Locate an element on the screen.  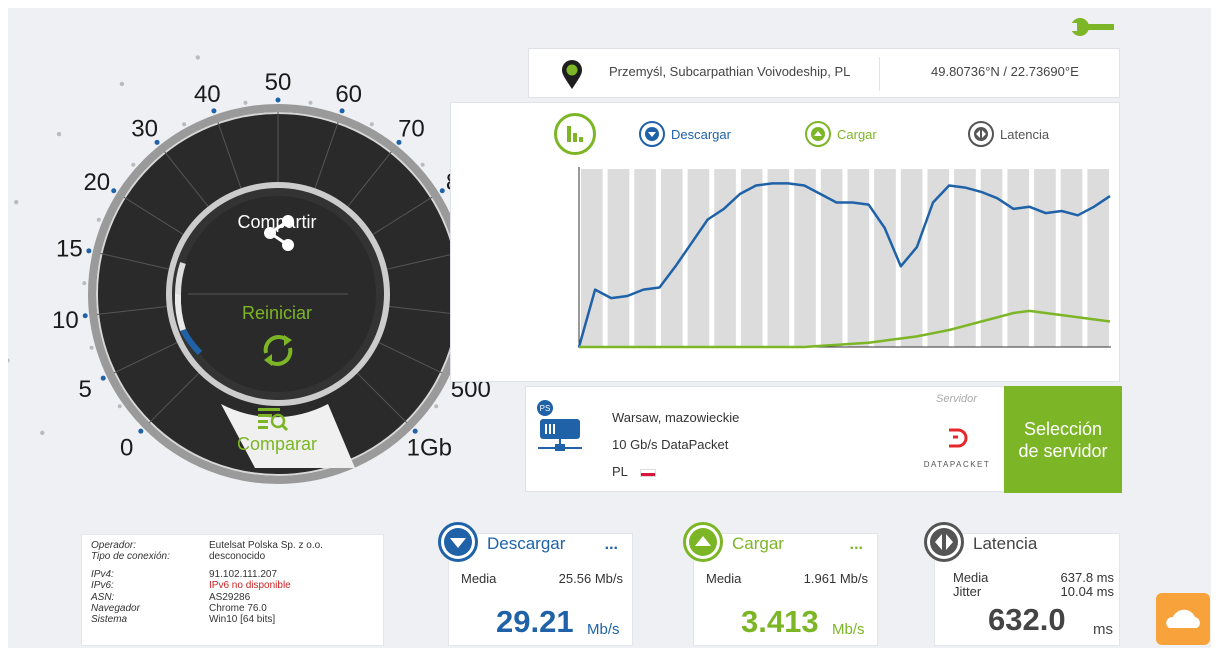
speed-chart is located at coordinates (844, 258).